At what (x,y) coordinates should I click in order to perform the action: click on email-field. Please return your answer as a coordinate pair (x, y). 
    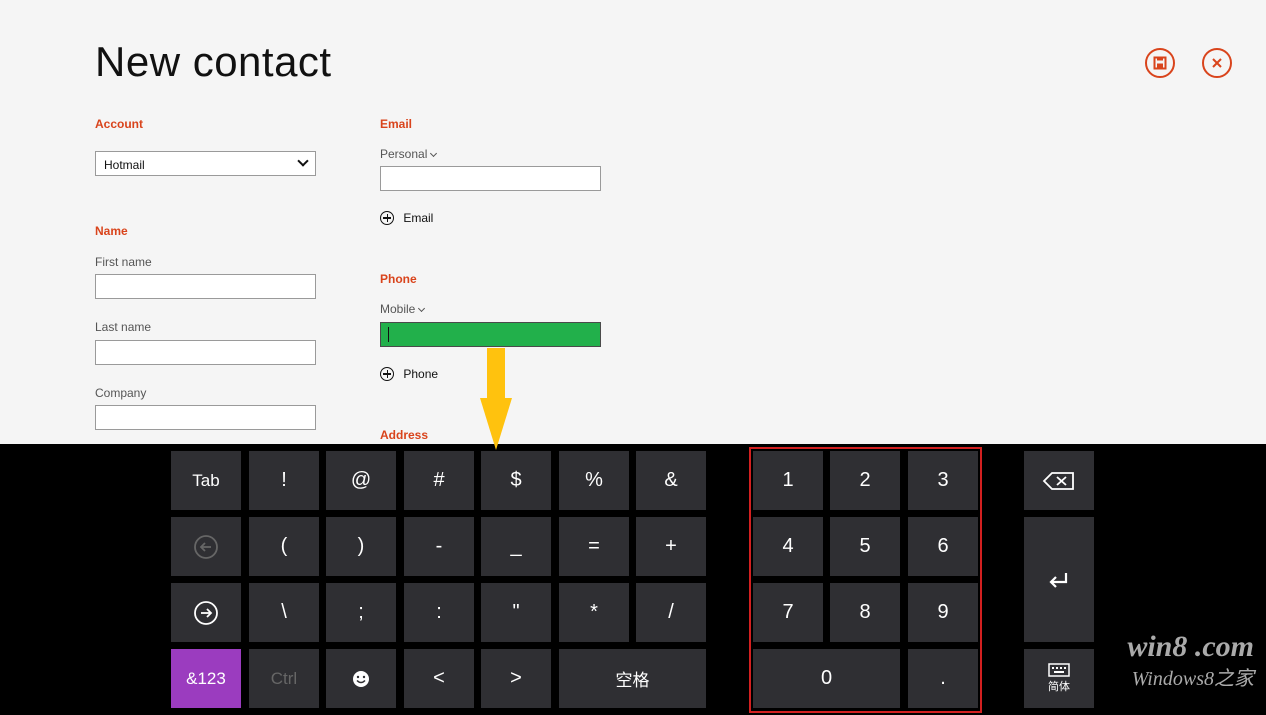
    Looking at the image, I should click on (490, 178).